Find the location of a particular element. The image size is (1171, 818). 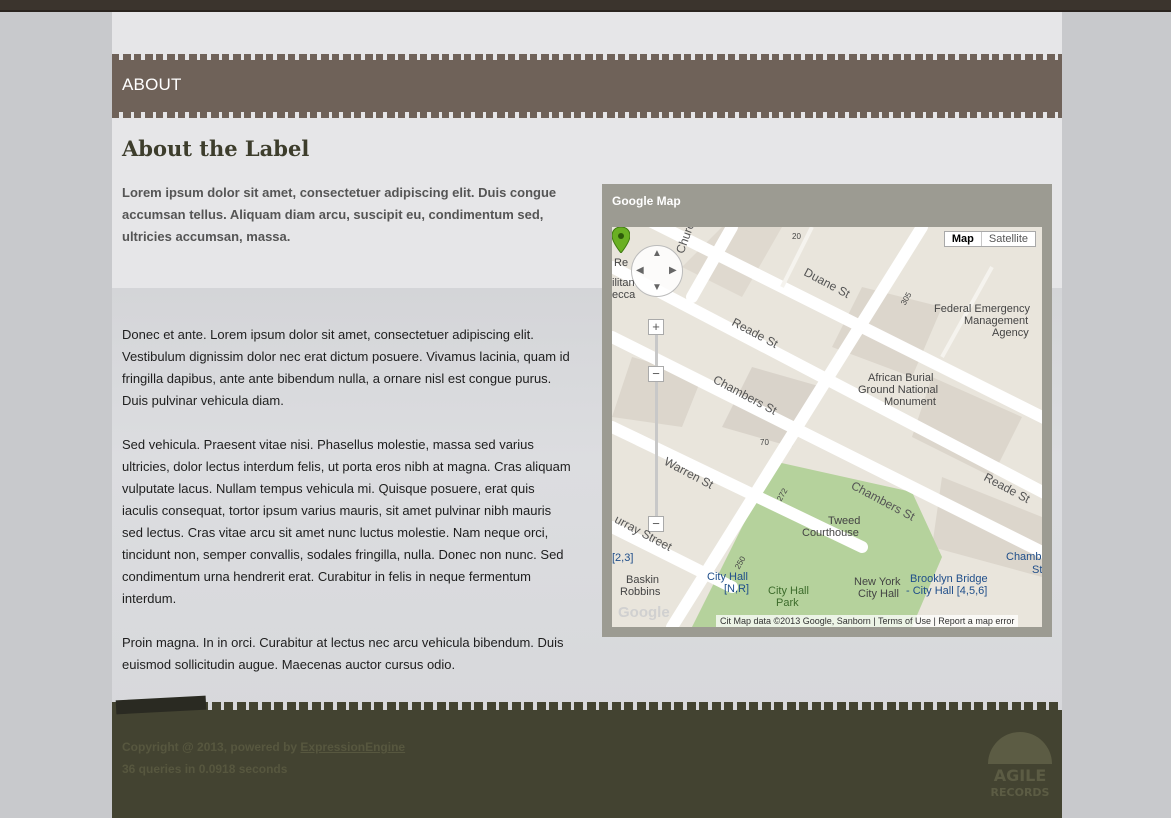

map-label: Courthouse is located at coordinates (830, 533).